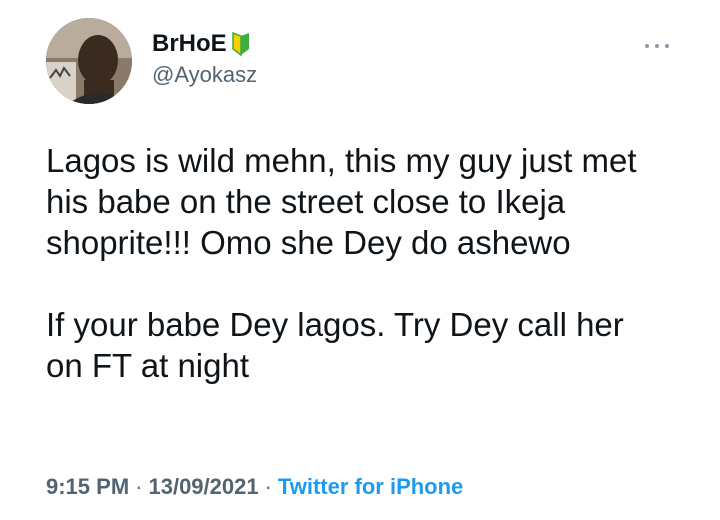  What do you see at coordinates (204, 75) in the screenshot?
I see `author-handle: @Ayokasz` at bounding box center [204, 75].